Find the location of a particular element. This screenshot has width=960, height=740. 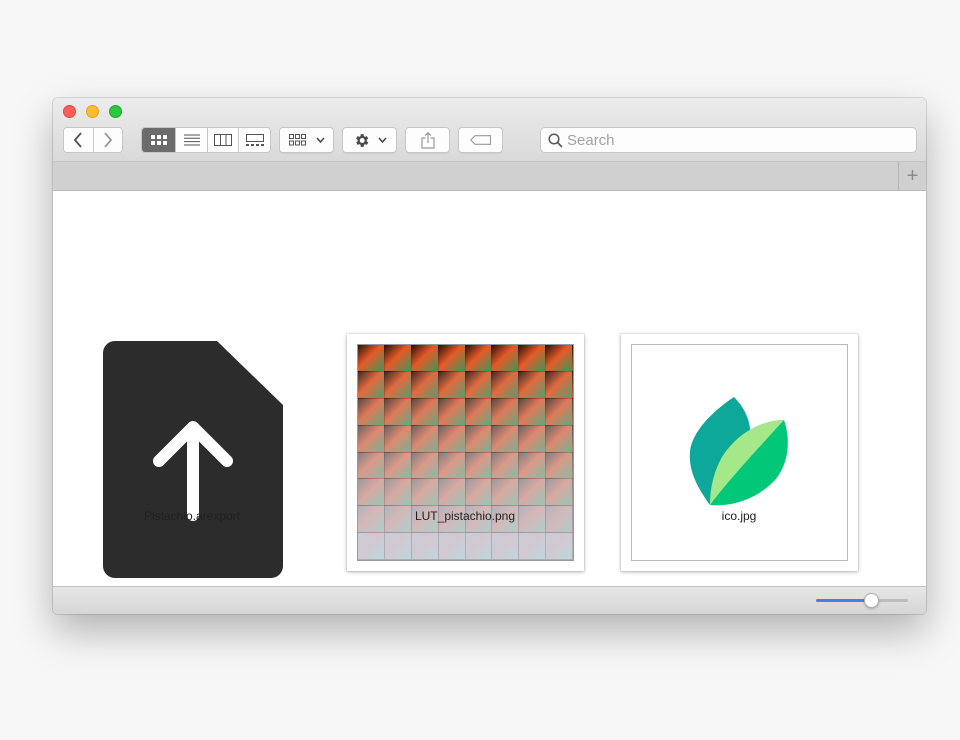

toolbar is located at coordinates (489, 130).